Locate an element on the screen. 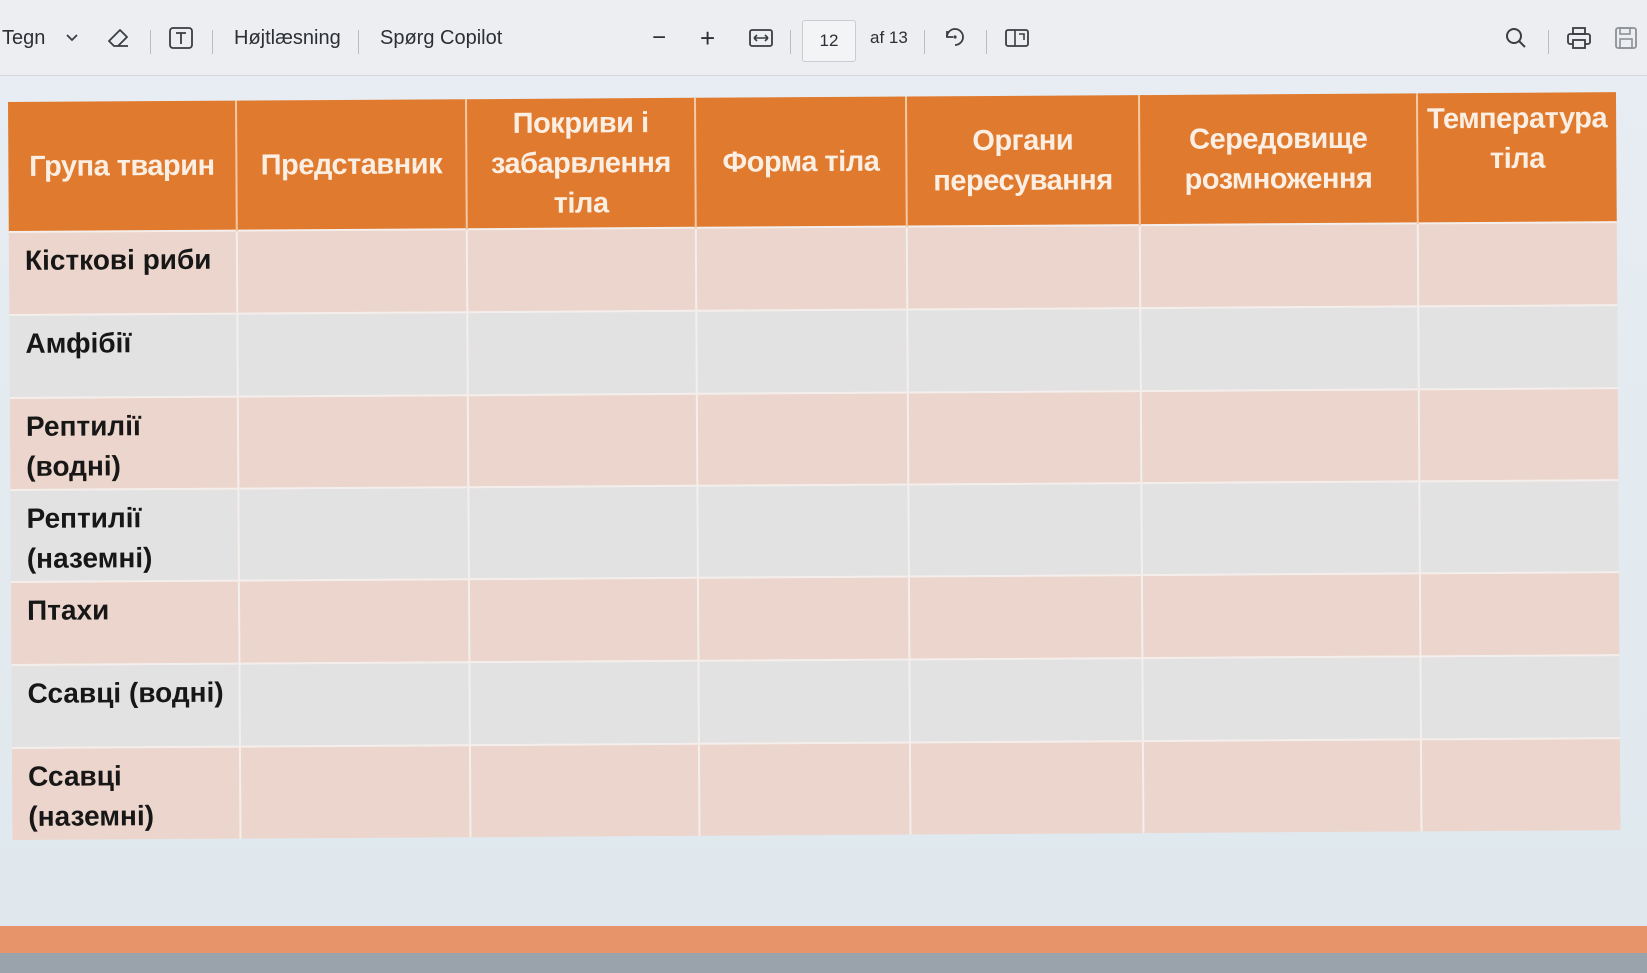 The width and height of the screenshot is (1647, 973). table-row: Кісткові риби is located at coordinates (813, 268).